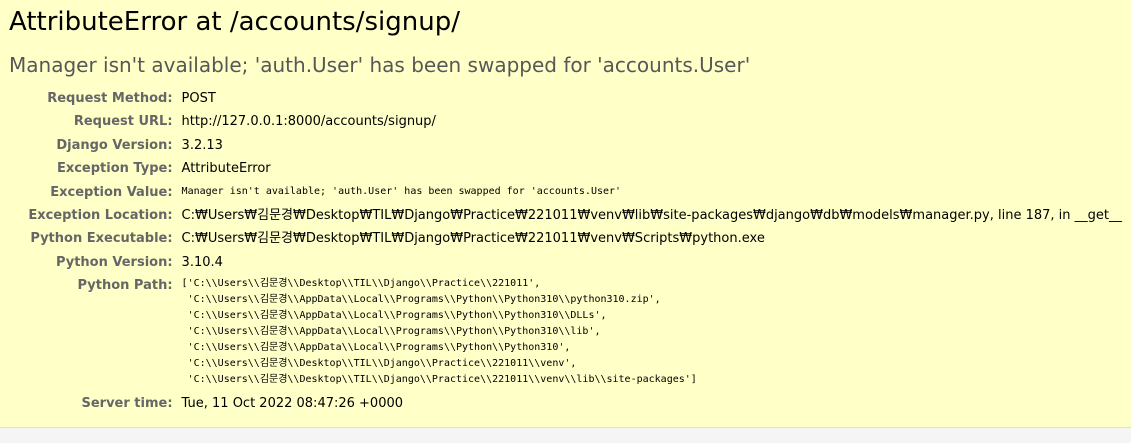 This screenshot has height=443, width=1131. I want to click on meta-label: Server time:, so click(127, 404).